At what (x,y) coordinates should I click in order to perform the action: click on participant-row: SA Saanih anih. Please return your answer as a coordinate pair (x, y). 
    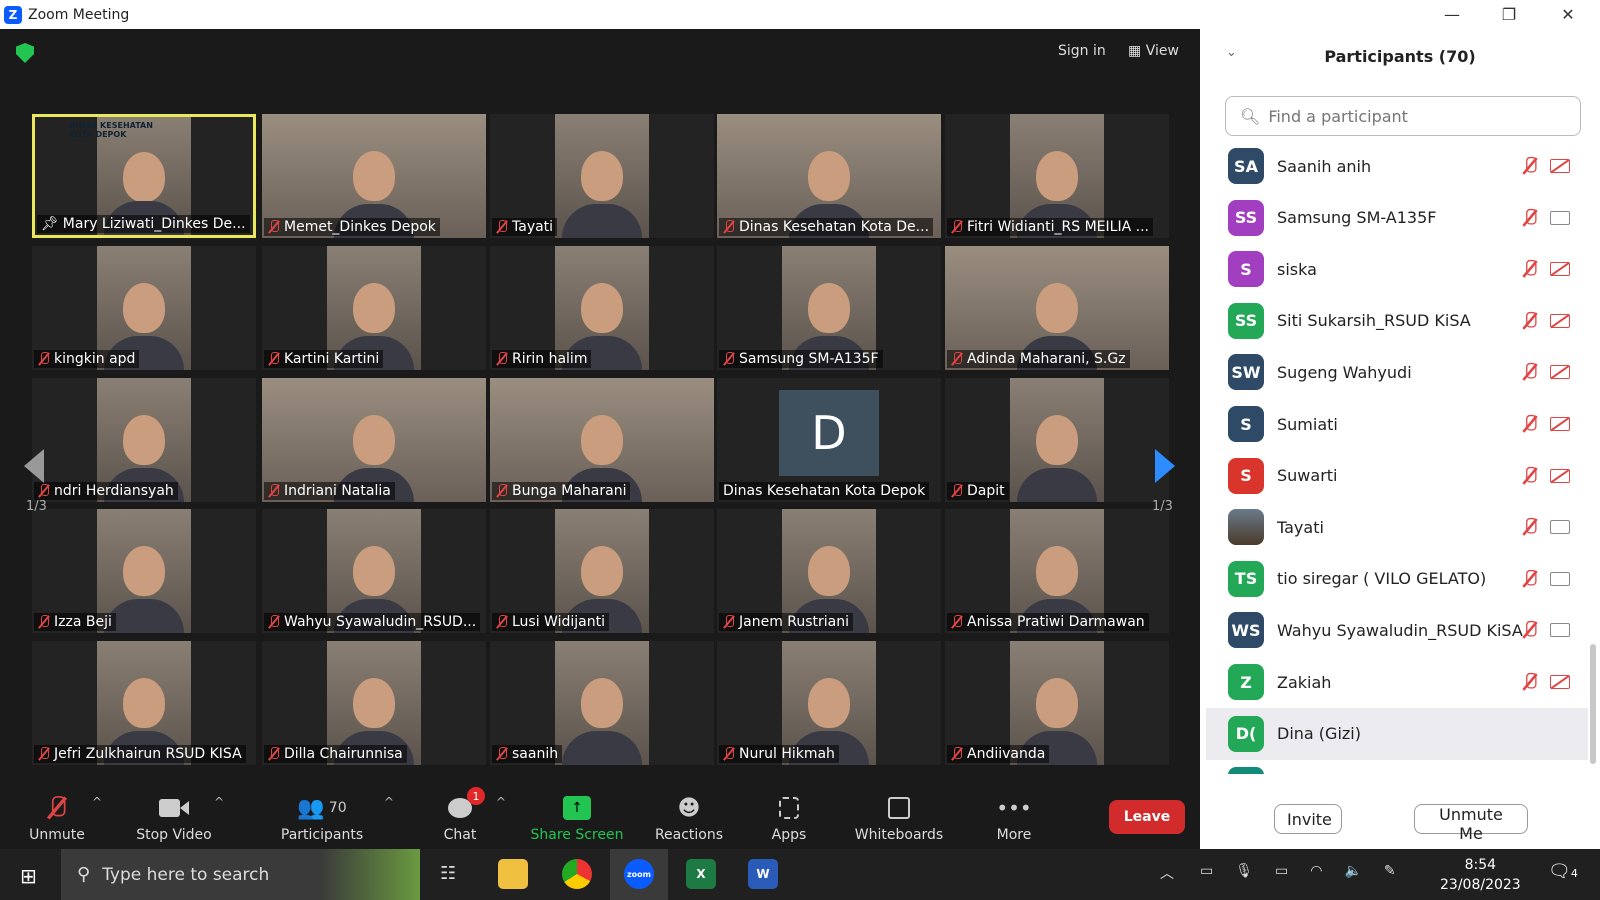
    Looking at the image, I should click on (1397, 166).